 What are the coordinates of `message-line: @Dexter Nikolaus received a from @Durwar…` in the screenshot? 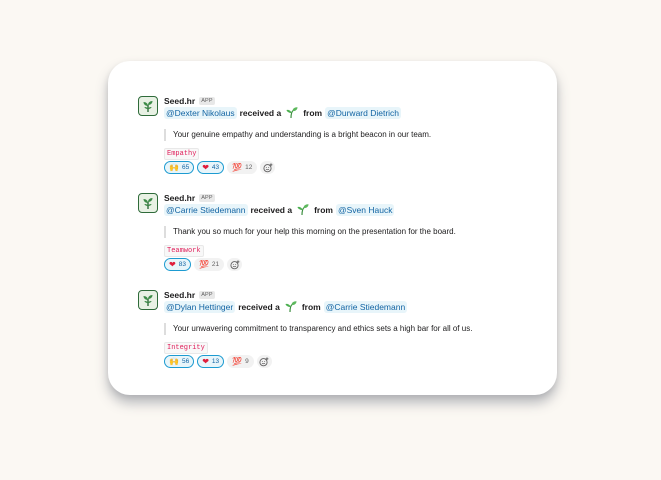 It's located at (283, 113).